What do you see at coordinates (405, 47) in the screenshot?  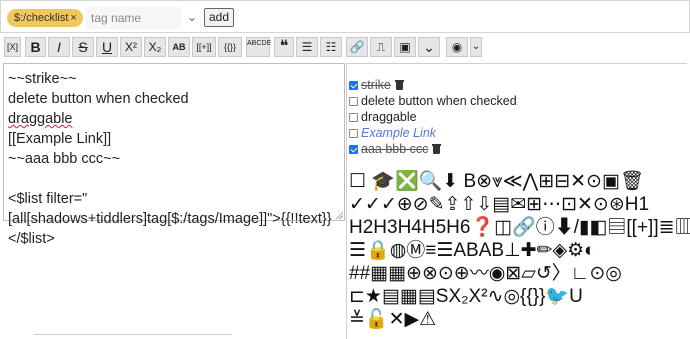 I see `picture-button: ▣` at bounding box center [405, 47].